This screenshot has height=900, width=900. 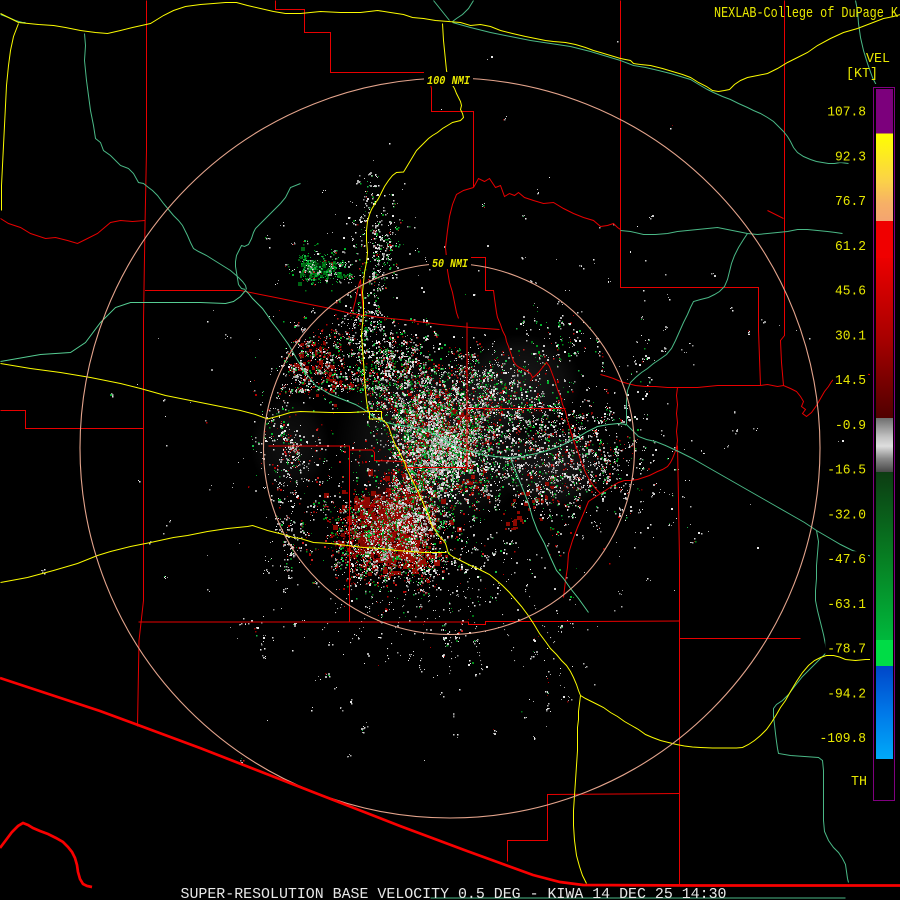 I want to click on svg-text: 76.7, so click(x=850, y=202).